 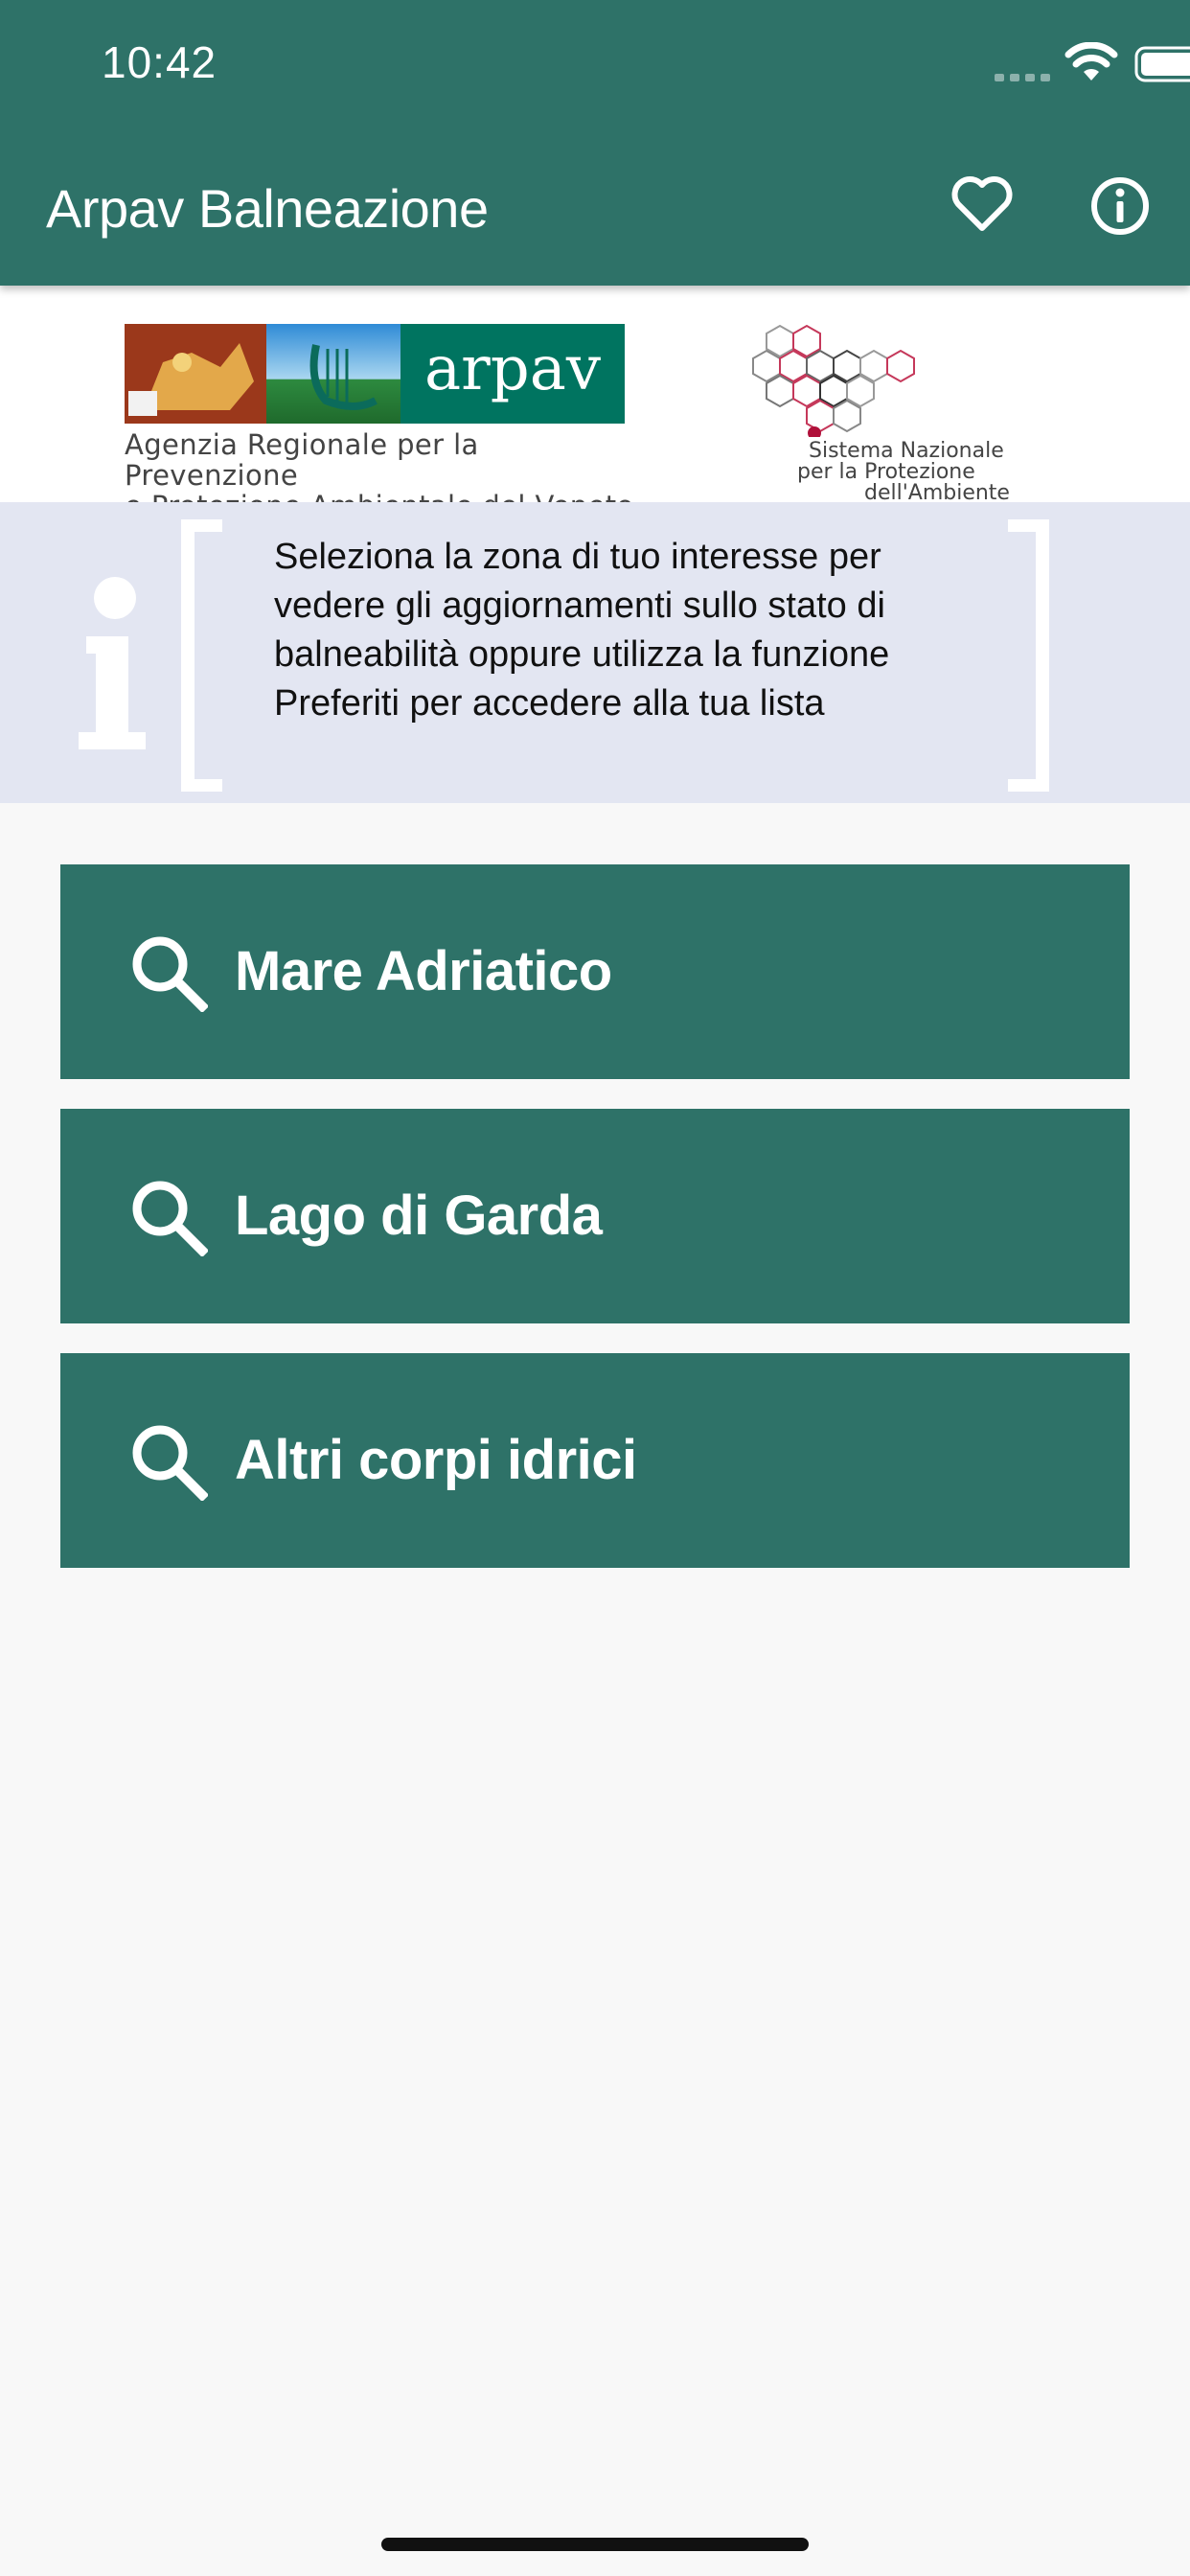 I want to click on zone-label: Lago di Garda, so click(x=419, y=1215).